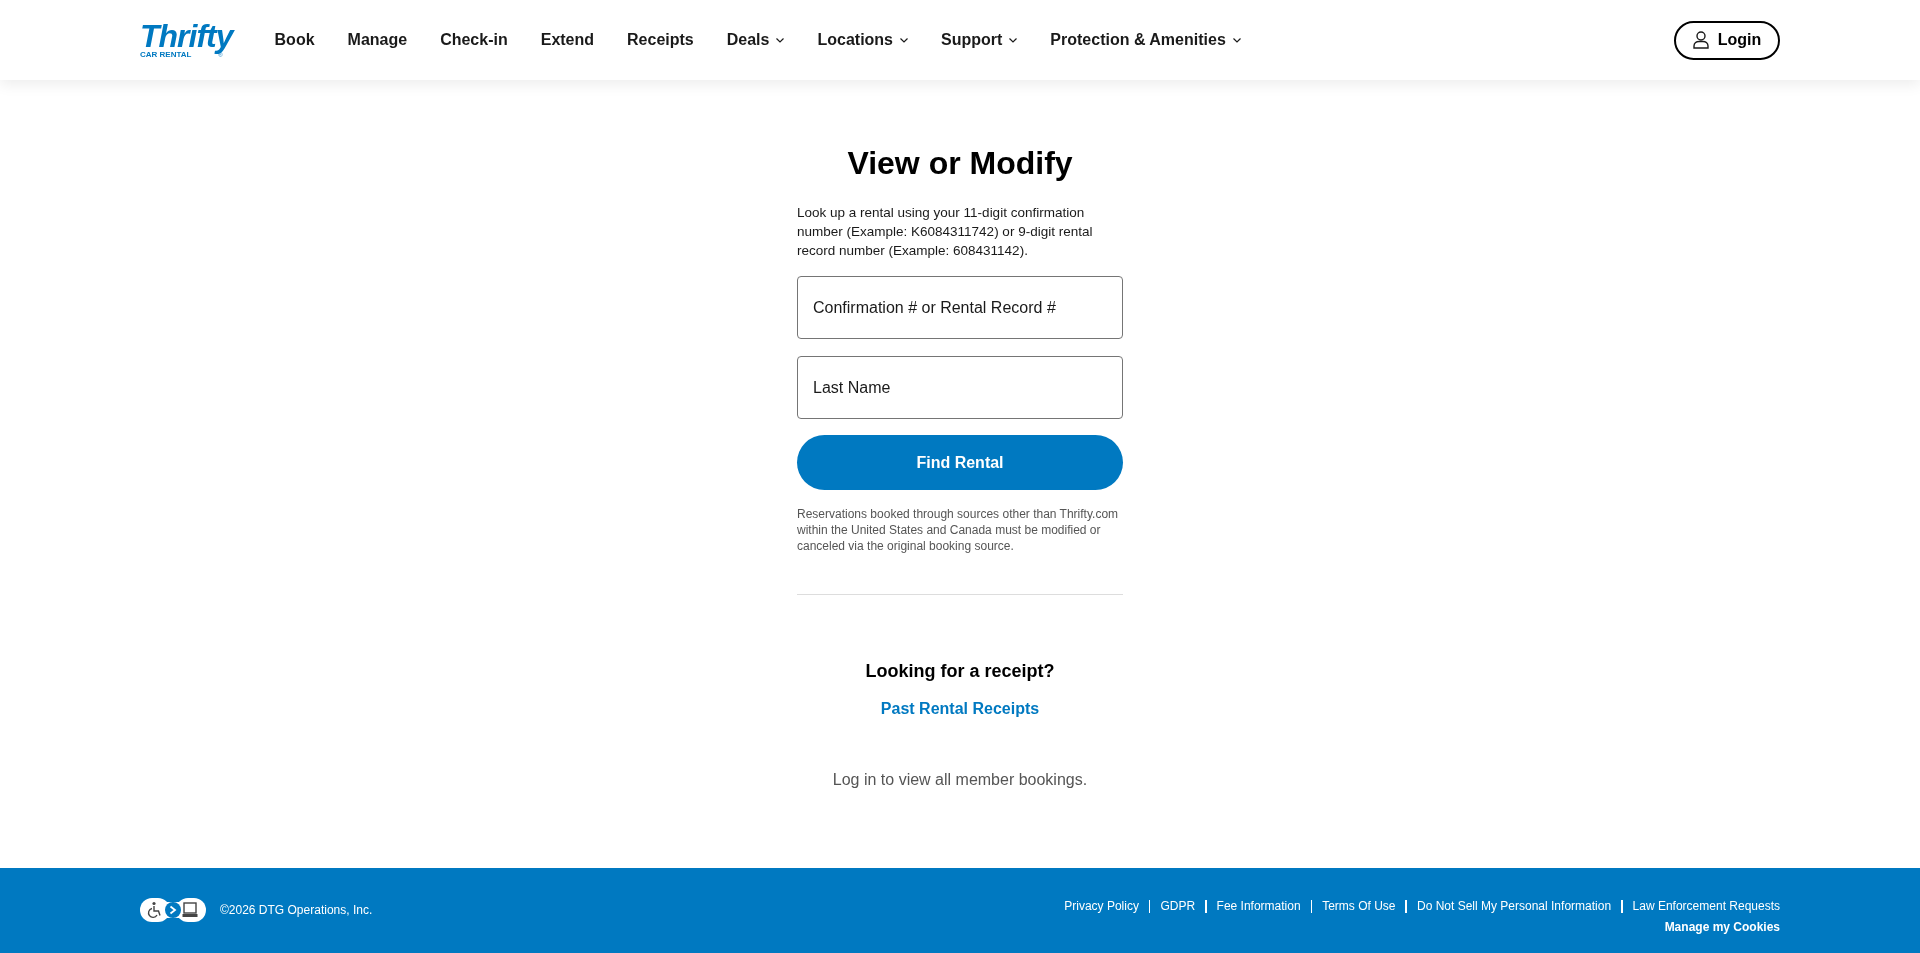  I want to click on nav-link: Book, so click(294, 40).